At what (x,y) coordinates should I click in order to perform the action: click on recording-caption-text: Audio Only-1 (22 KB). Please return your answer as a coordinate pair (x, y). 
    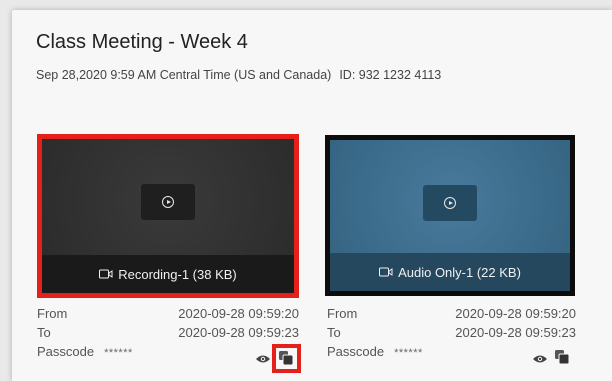
    Looking at the image, I should click on (459, 272).